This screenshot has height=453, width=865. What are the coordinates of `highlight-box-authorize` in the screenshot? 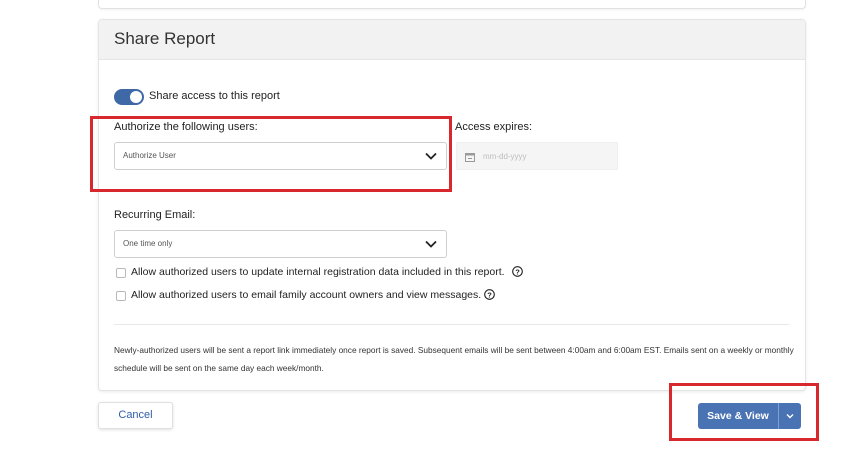 It's located at (271, 154).